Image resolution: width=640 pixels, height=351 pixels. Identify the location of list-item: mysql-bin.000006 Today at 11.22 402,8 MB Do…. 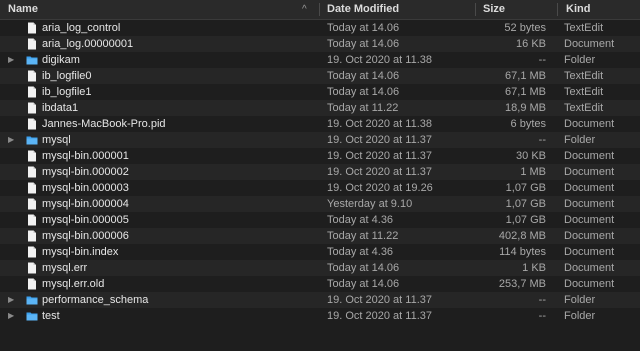
(320, 236).